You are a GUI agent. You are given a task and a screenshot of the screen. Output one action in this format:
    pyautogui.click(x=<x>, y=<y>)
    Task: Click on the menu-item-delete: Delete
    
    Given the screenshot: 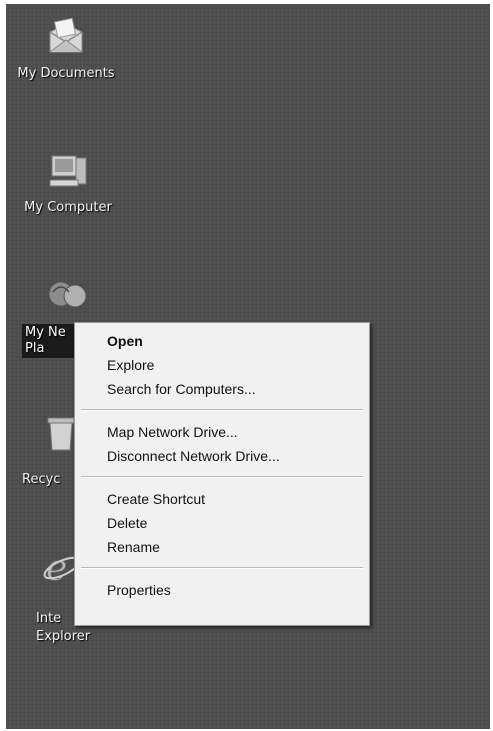 What is the action you would take?
    pyautogui.click(x=222, y=523)
    